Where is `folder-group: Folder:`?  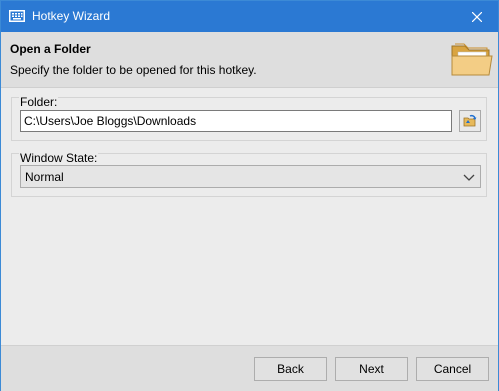
folder-group: Folder: is located at coordinates (249, 118).